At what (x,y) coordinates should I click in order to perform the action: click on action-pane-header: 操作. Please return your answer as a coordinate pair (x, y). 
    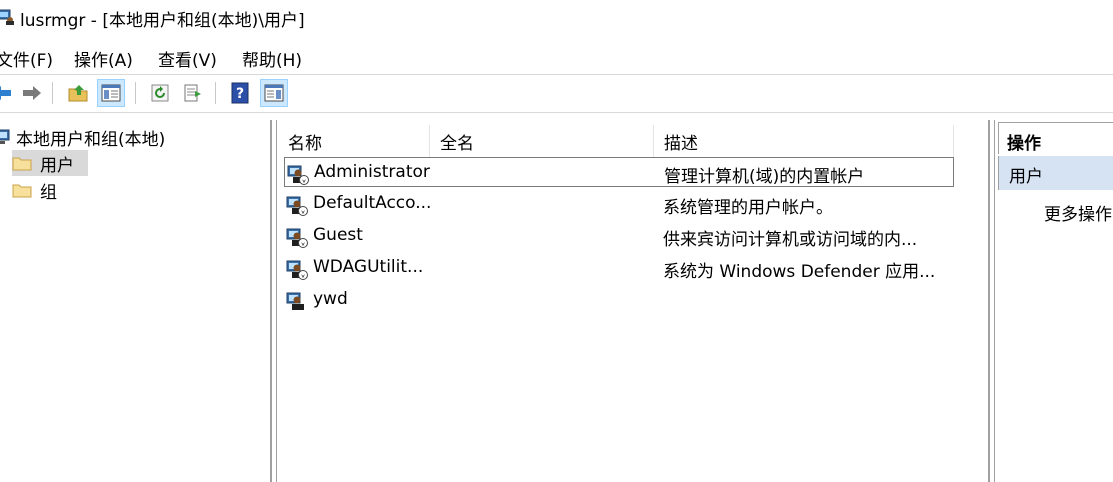
    Looking at the image, I should click on (1055, 138).